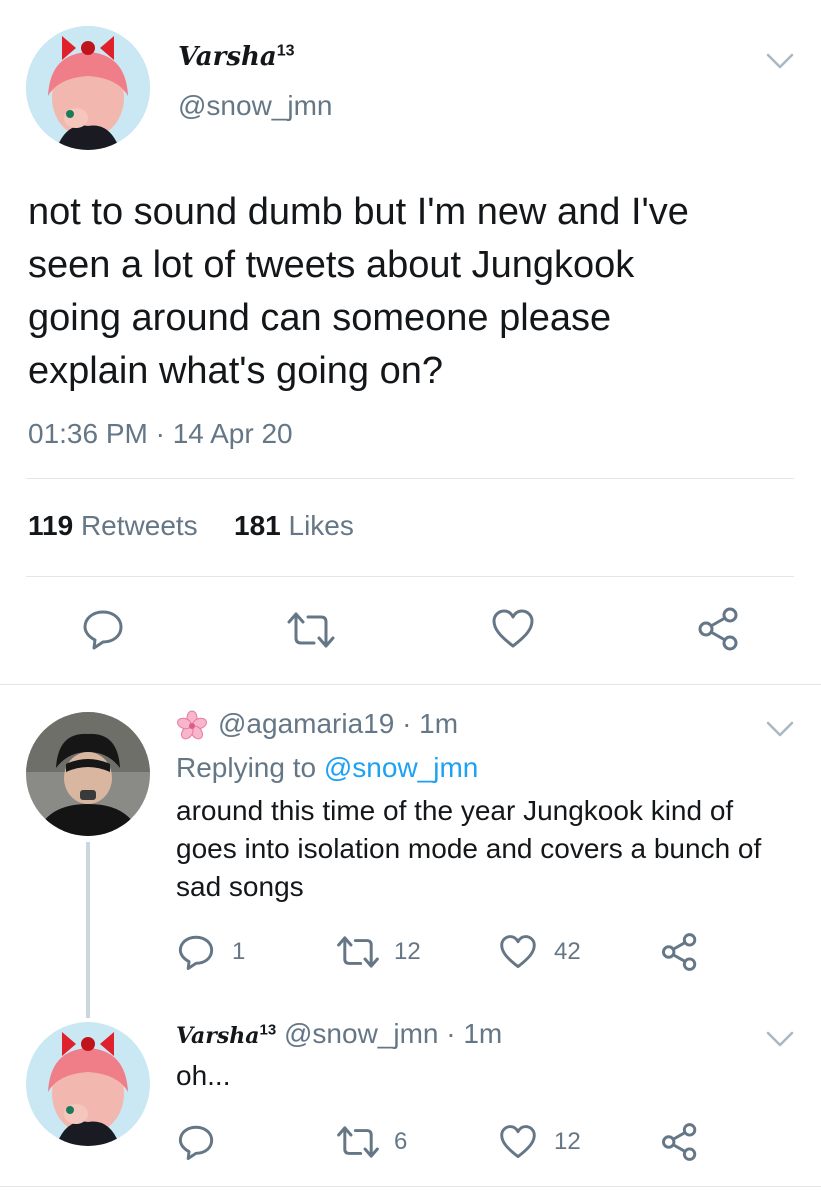 This screenshot has height=1200, width=821. I want to click on tweet-timestamp: 01:36 PM · 14 Apr 20, so click(160, 434).